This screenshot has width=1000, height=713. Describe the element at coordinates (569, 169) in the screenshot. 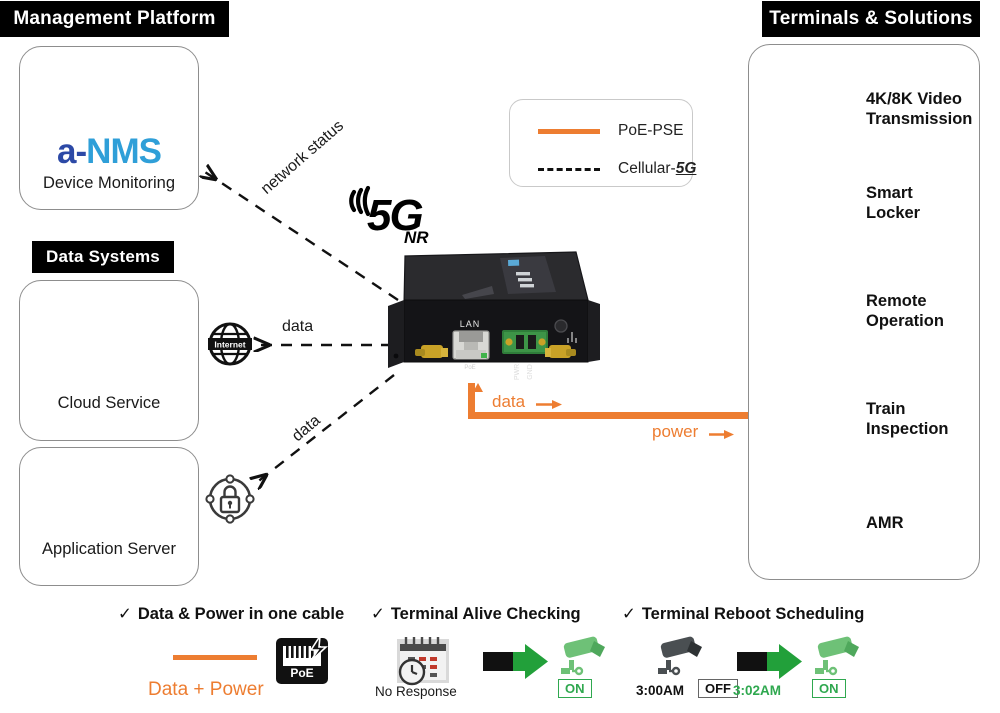

I see `legend-swatch-dashed` at that location.